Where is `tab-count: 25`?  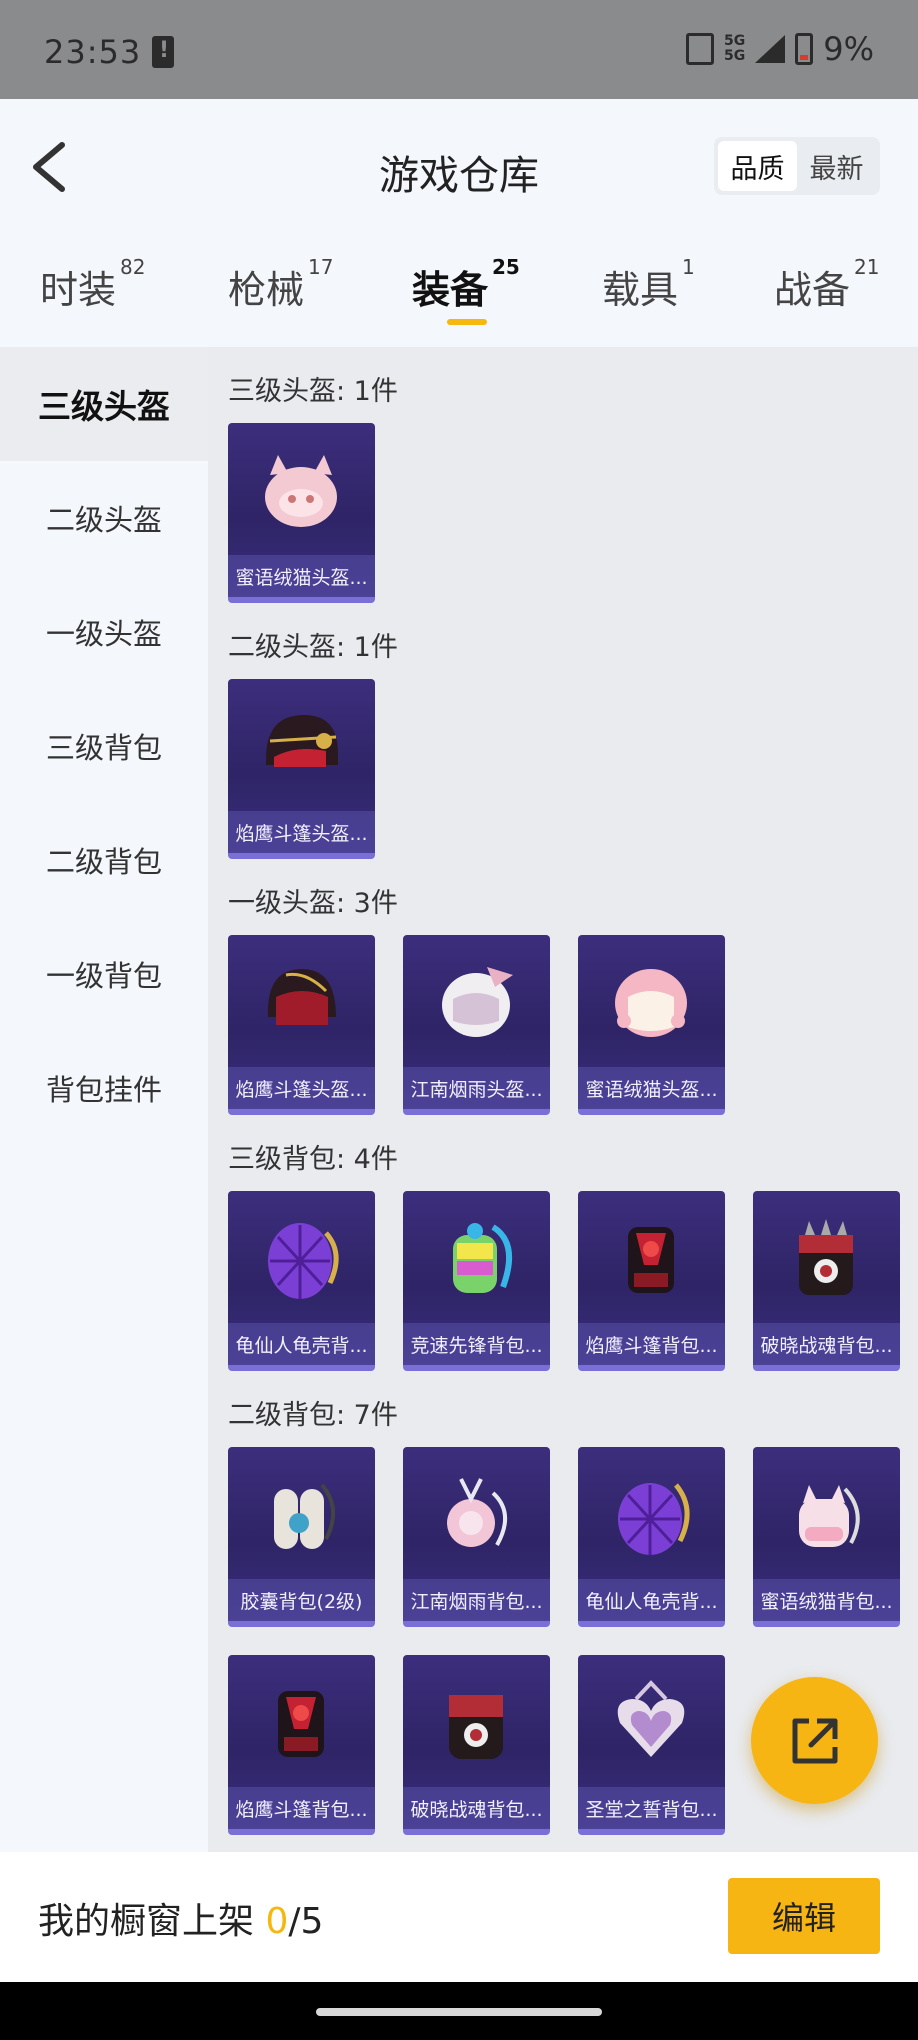
tab-count: 25 is located at coordinates (506, 267).